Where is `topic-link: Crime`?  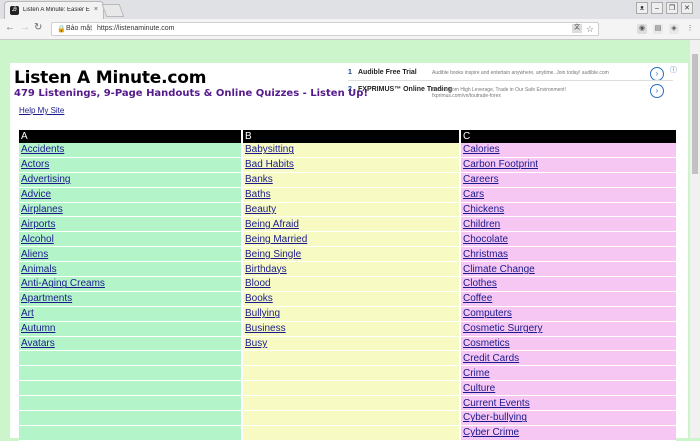 topic-link: Crime is located at coordinates (476, 373).